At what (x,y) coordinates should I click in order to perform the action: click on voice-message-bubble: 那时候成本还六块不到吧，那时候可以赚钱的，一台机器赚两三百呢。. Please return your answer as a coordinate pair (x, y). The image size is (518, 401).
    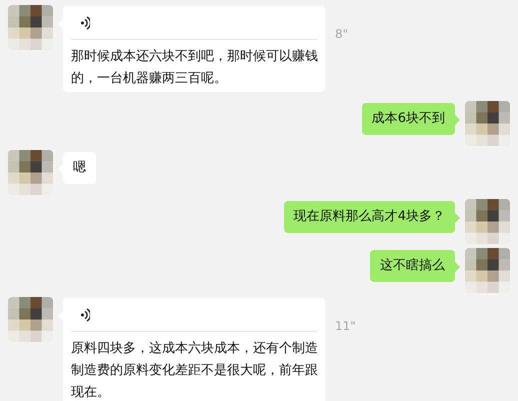
    Looking at the image, I should click on (194, 49).